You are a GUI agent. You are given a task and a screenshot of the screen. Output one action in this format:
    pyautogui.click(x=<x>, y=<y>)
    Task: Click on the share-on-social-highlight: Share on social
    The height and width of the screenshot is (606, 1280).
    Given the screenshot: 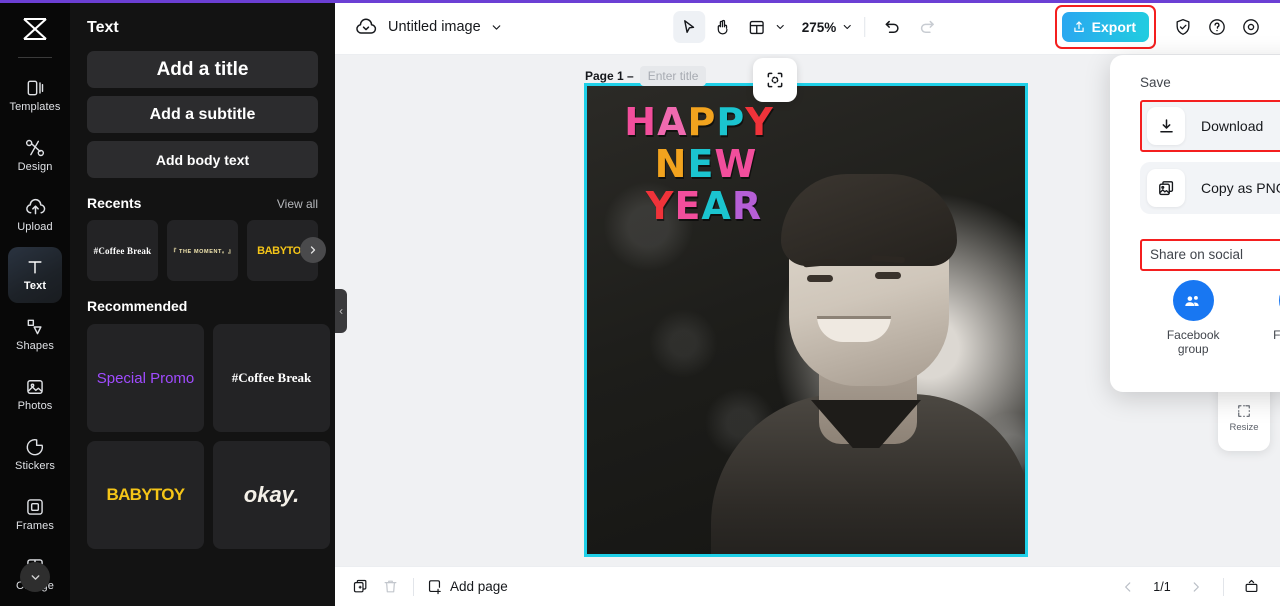 What is the action you would take?
    pyautogui.click(x=1210, y=255)
    